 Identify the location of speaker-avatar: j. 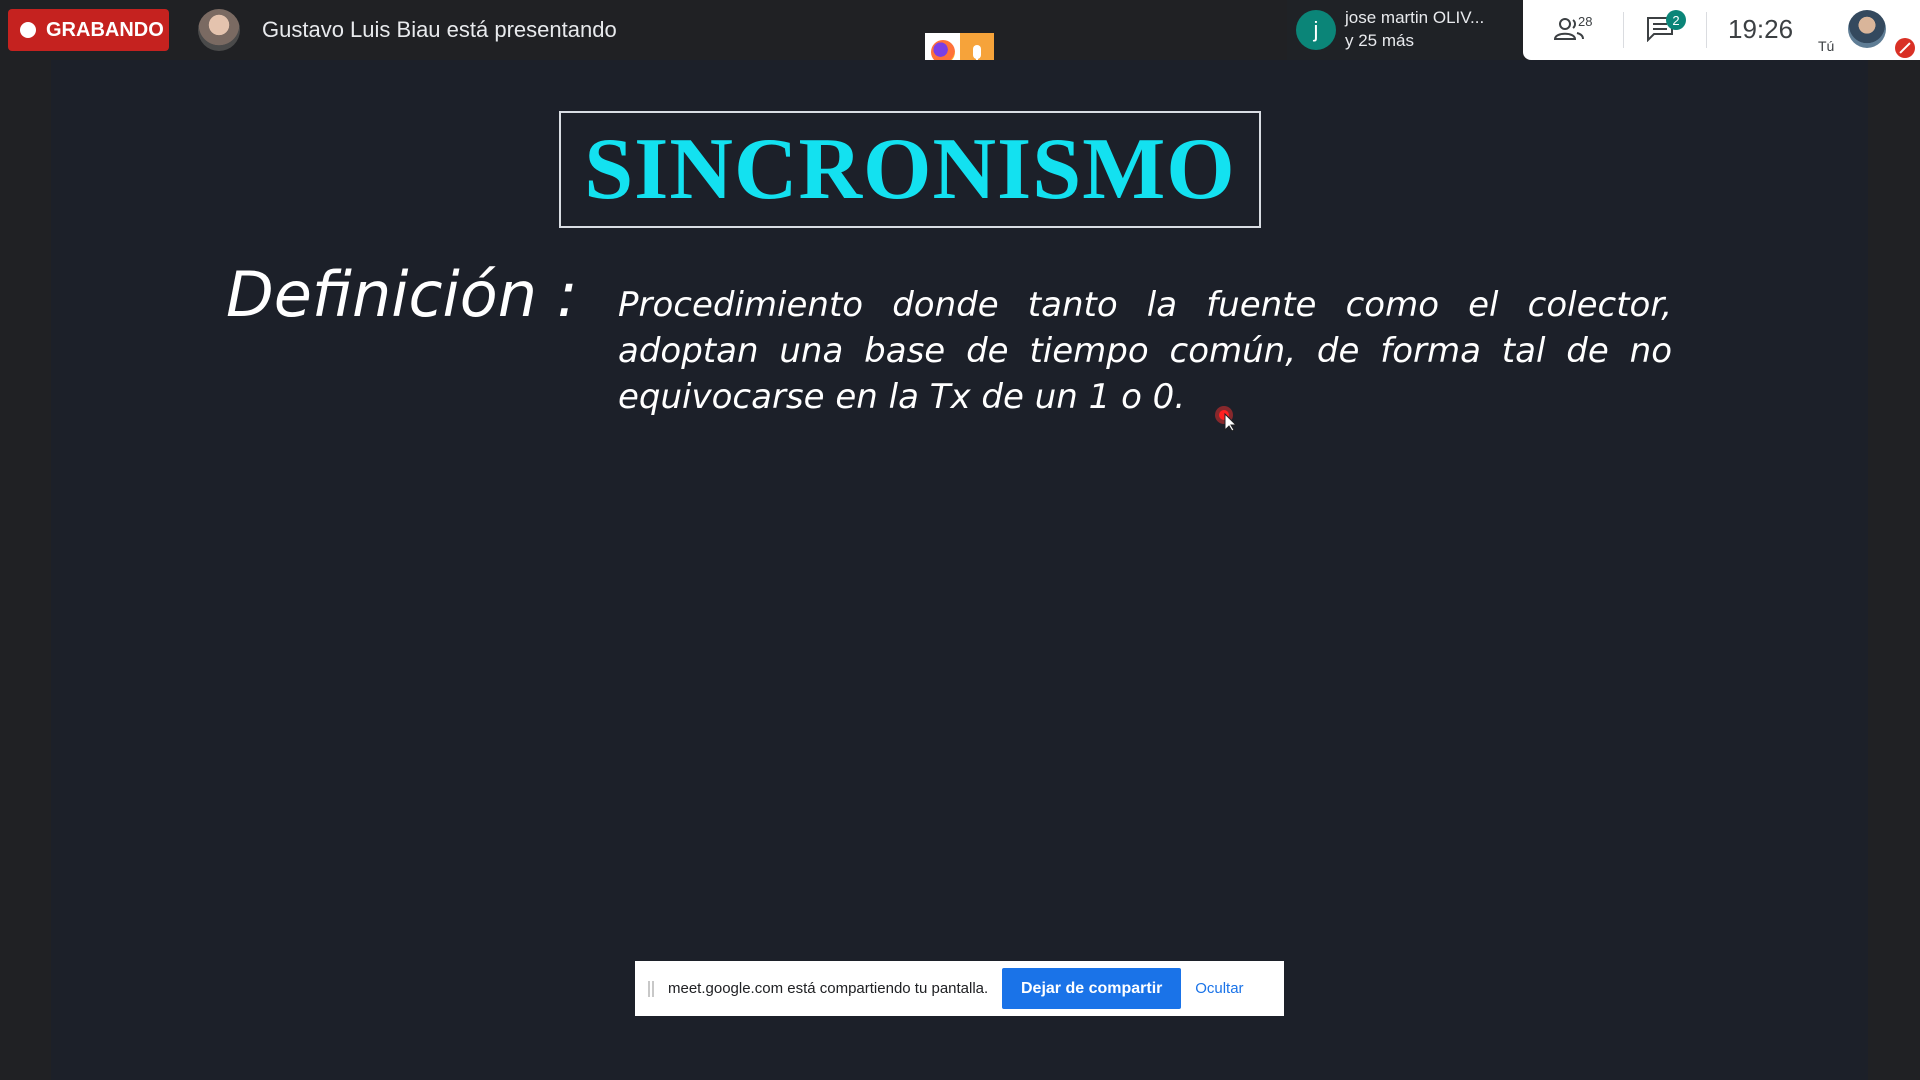
(1316, 30).